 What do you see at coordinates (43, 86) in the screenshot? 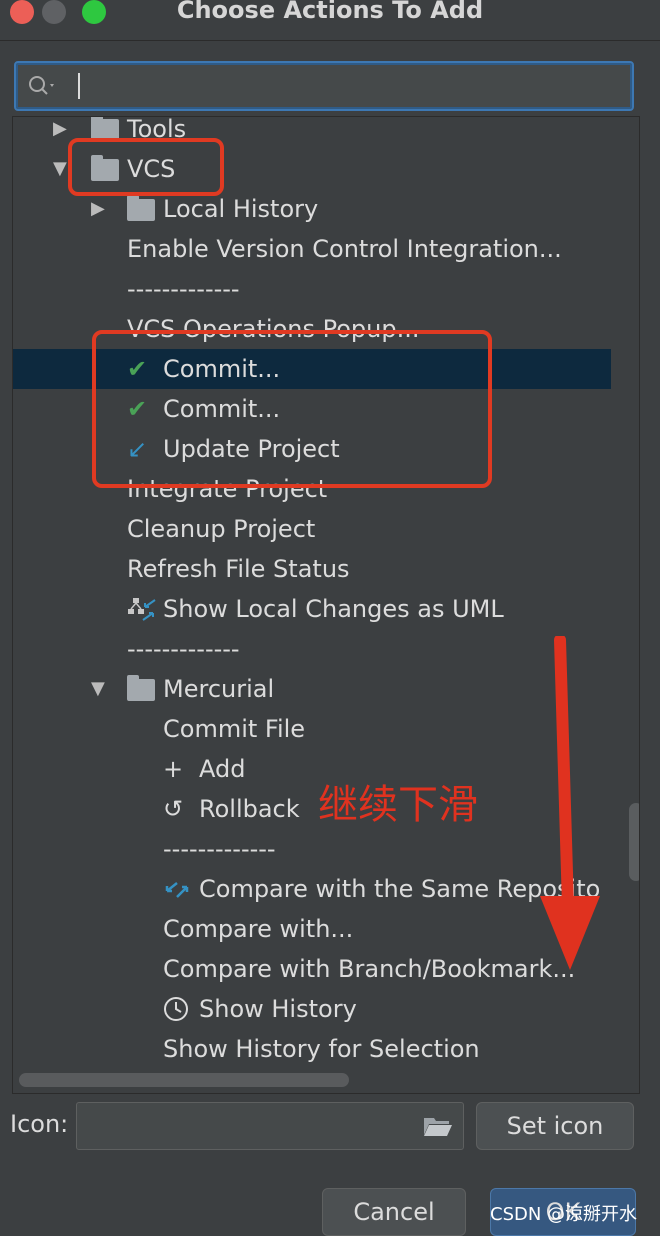
I see `search-icon` at bounding box center [43, 86].